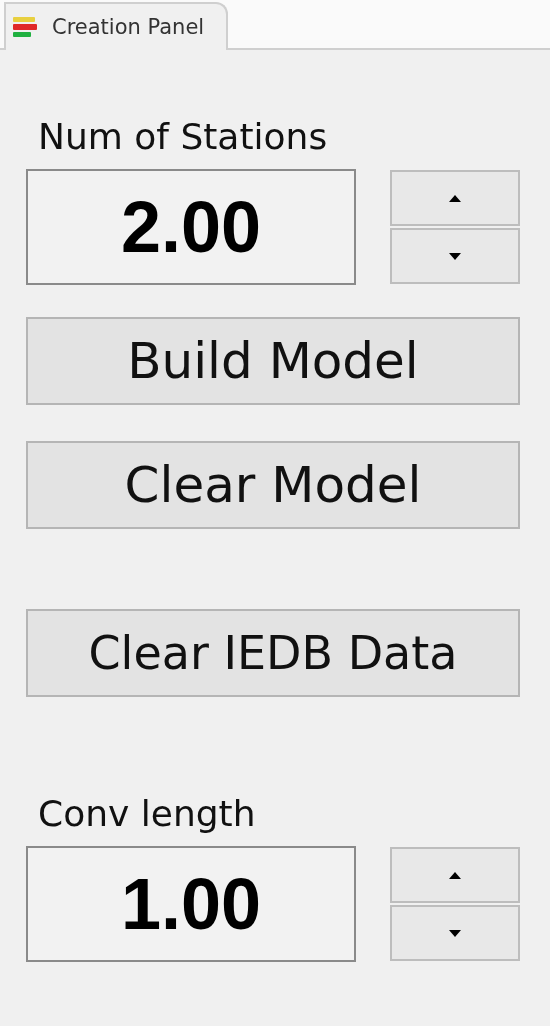 This screenshot has width=550, height=1026. I want to click on bars-icon, so click(25, 27).